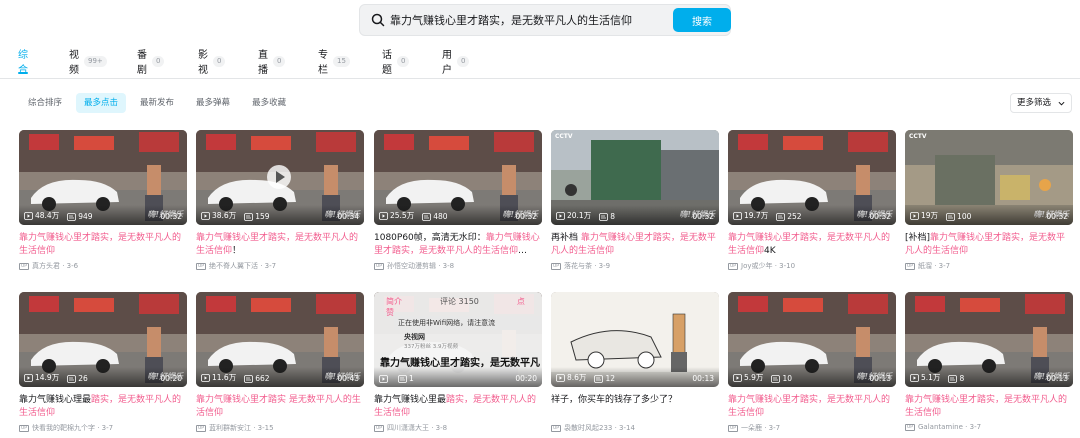  Describe the element at coordinates (588, 428) in the screenshot. I see `uploader-name: 袅散时风起233` at that location.